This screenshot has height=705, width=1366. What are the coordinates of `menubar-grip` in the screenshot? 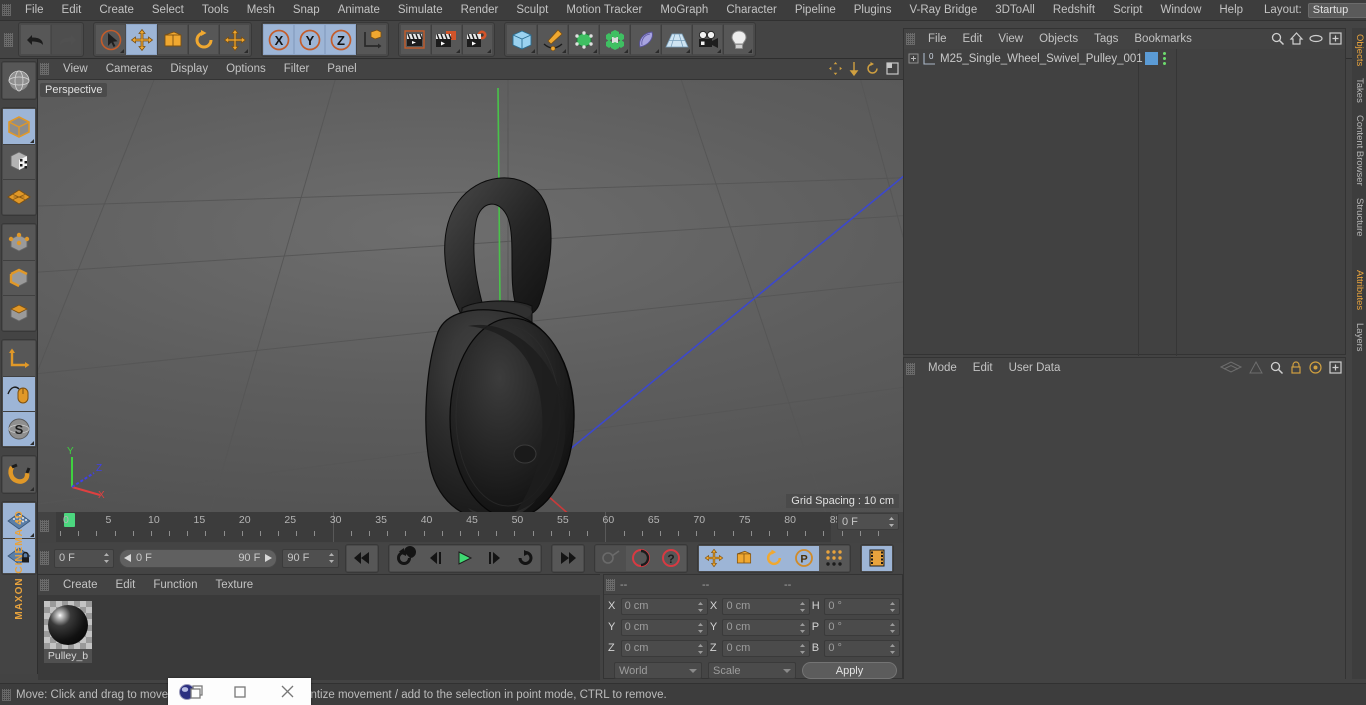 It's located at (6, 10).